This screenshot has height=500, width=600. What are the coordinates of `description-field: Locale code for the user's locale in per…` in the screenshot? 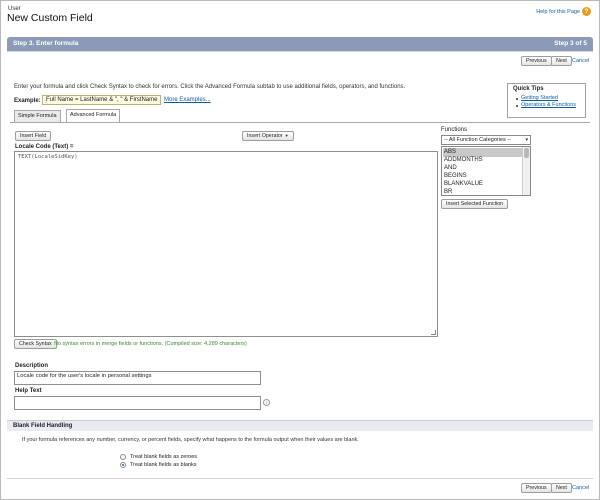 It's located at (137, 378).